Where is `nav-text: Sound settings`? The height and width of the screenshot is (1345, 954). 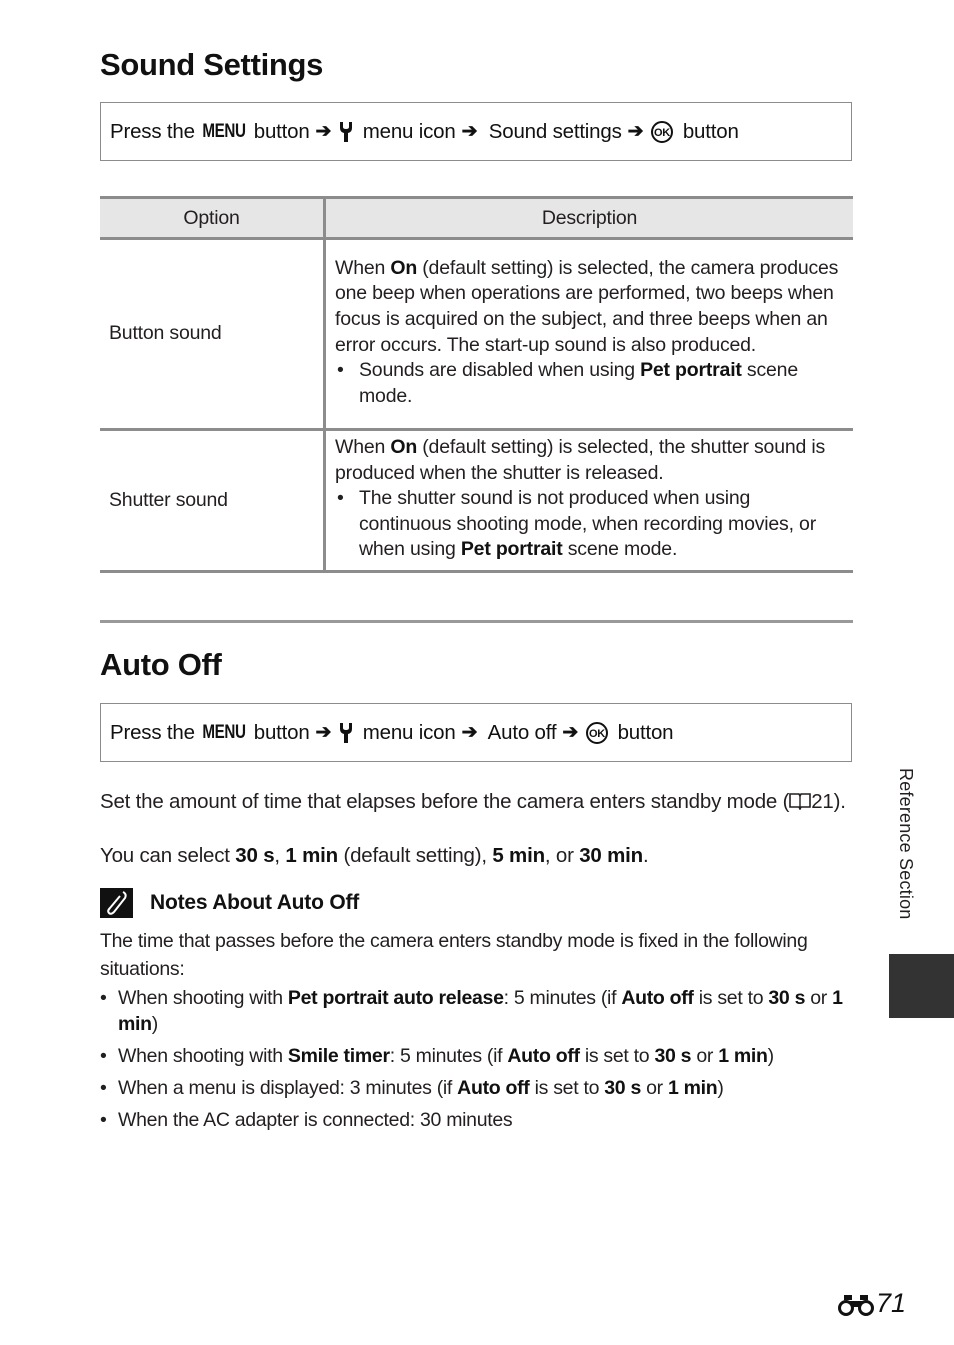 nav-text: Sound settings is located at coordinates (552, 131).